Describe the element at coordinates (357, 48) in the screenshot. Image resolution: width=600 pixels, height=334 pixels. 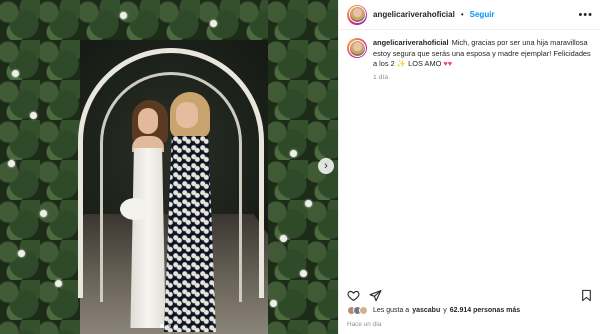
I see `caption-avatar` at that location.